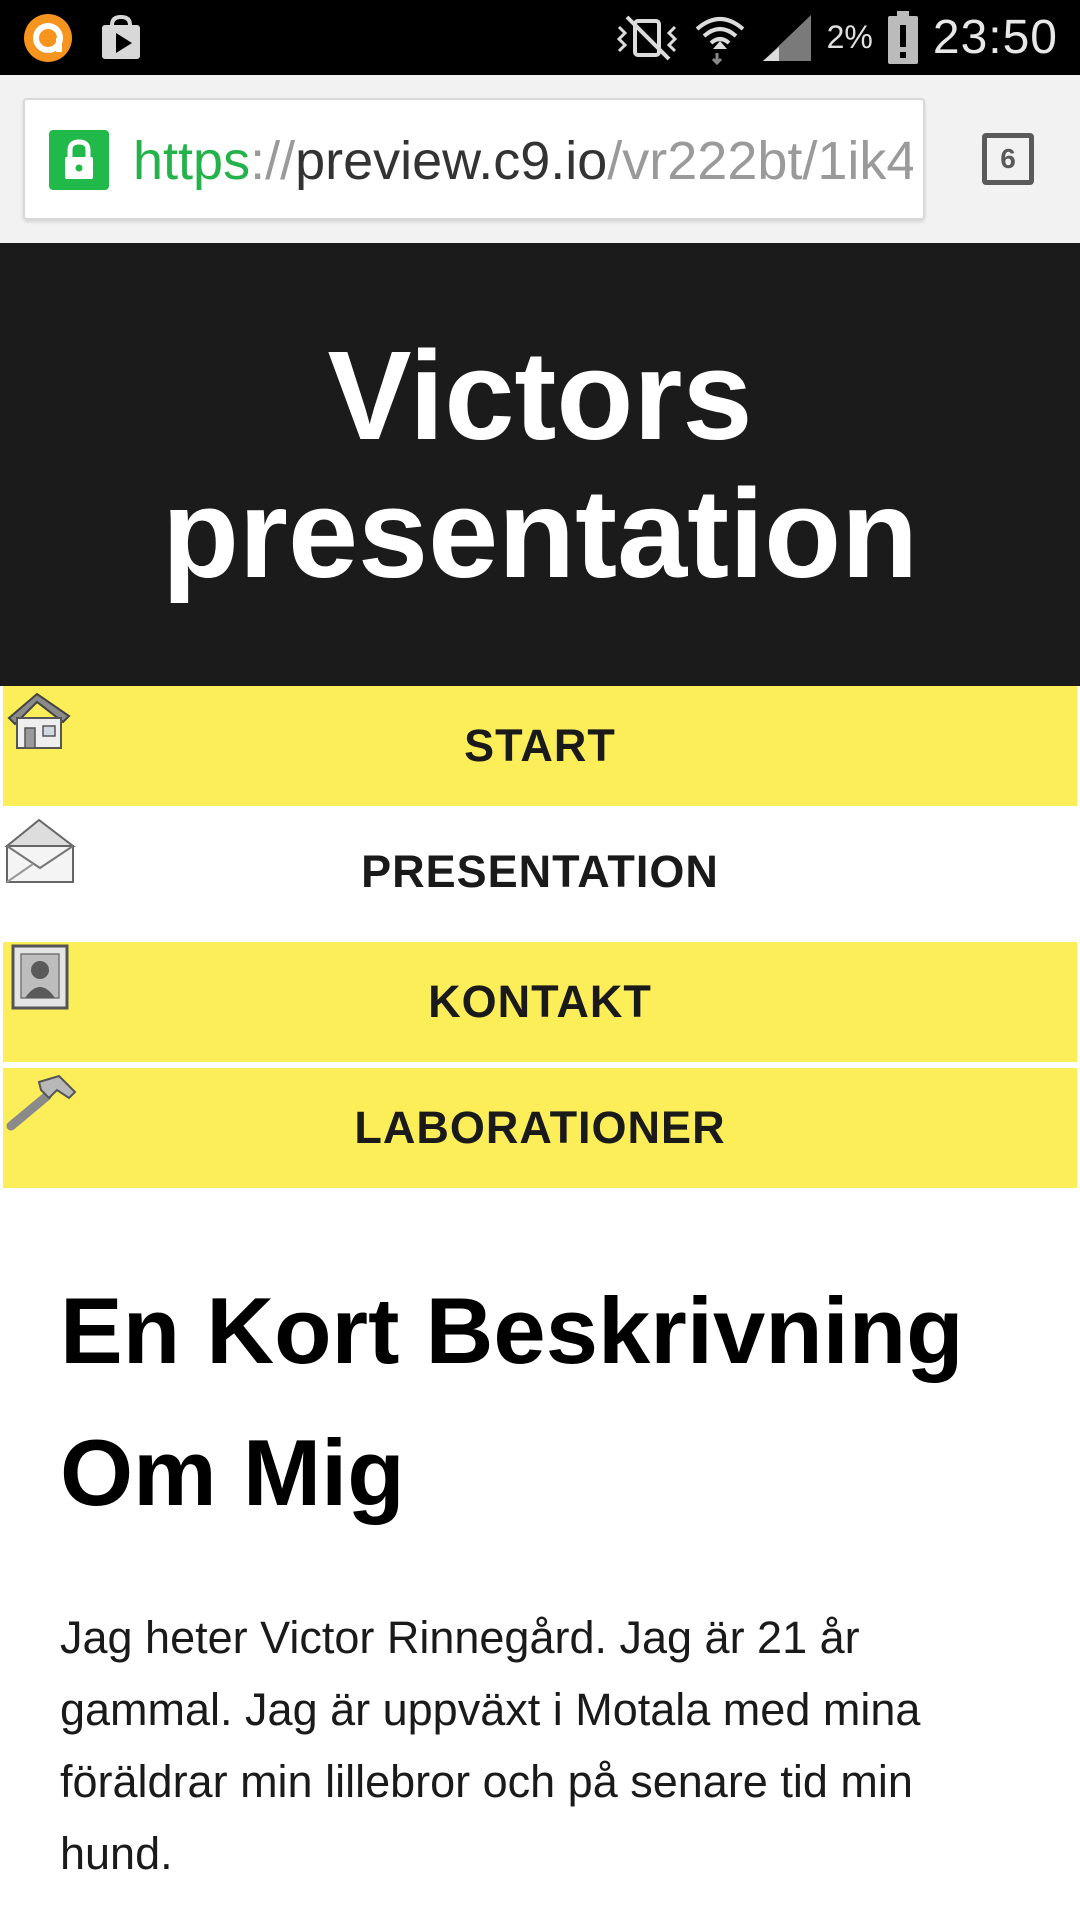  What do you see at coordinates (849, 37) in the screenshot?
I see `battery-percent: 2%` at bounding box center [849, 37].